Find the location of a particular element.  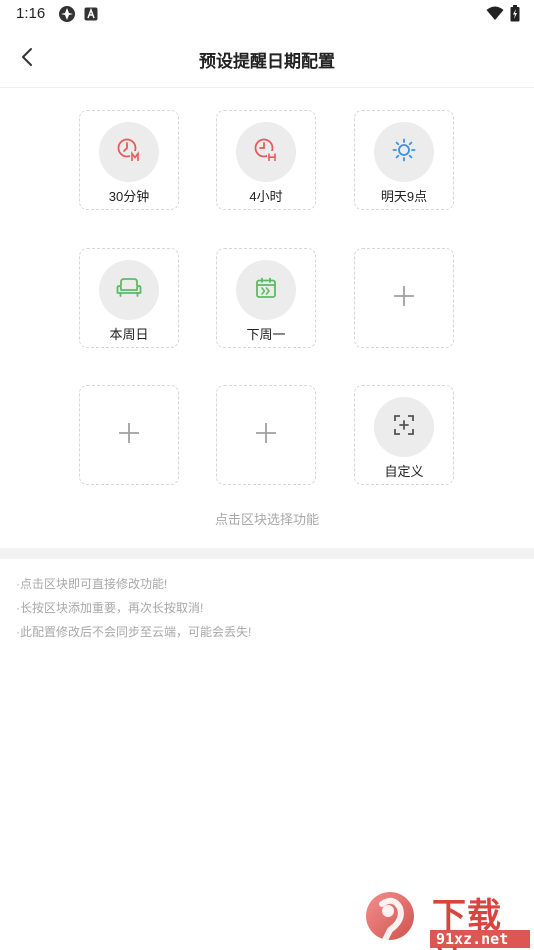

hint-text: 点击区块选择功能 is located at coordinates (266, 519).